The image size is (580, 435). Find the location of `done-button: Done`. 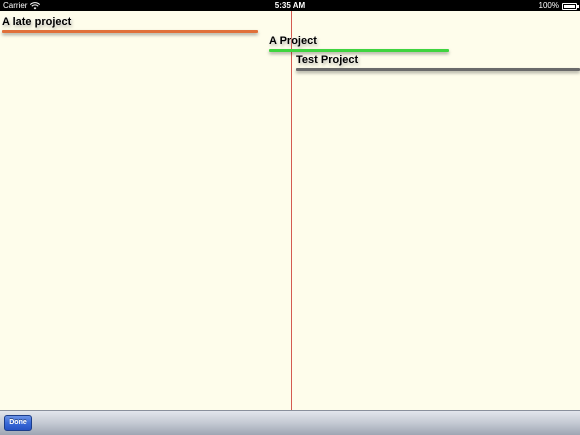

done-button: Done is located at coordinates (18, 423).